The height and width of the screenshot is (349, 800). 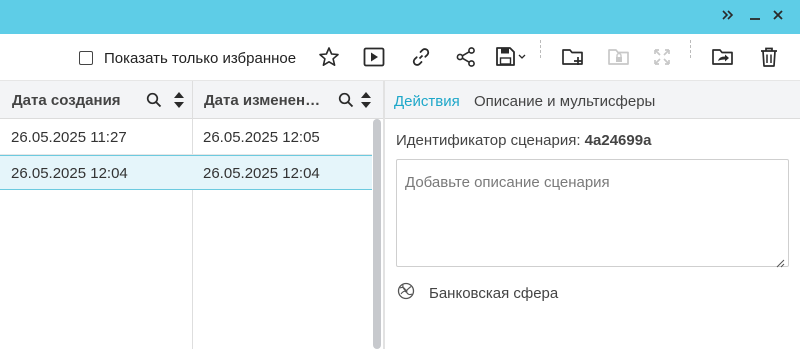 I want to click on favorites-label: Показать только избранное, so click(x=200, y=58).